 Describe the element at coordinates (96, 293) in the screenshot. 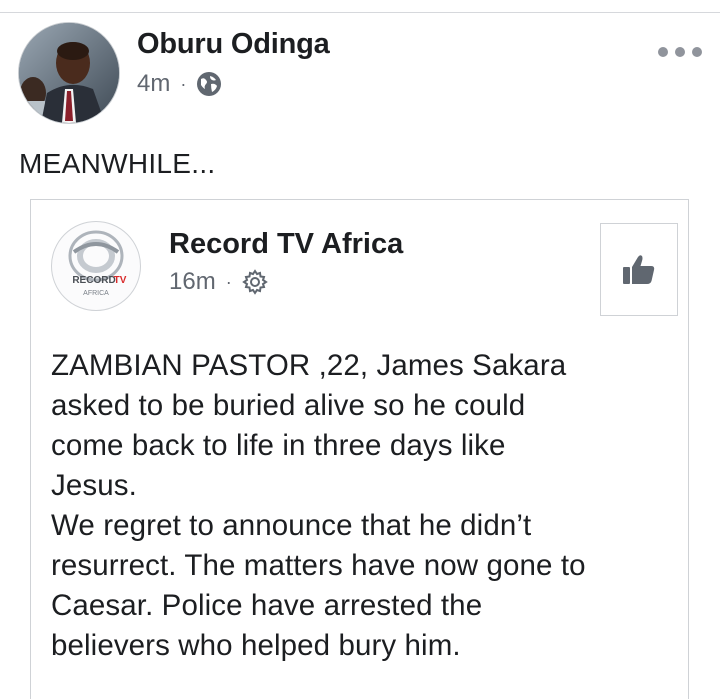

I see `logo-text-africa: AFRICA` at that location.